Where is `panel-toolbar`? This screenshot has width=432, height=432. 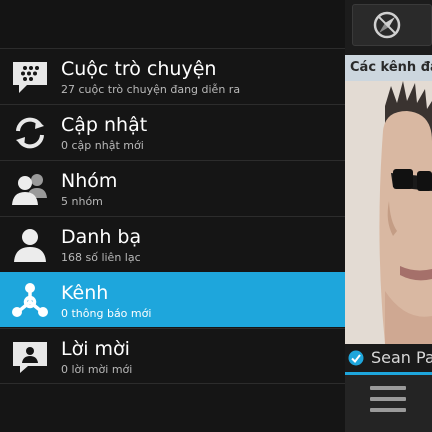 panel-toolbar is located at coordinates (388, 25).